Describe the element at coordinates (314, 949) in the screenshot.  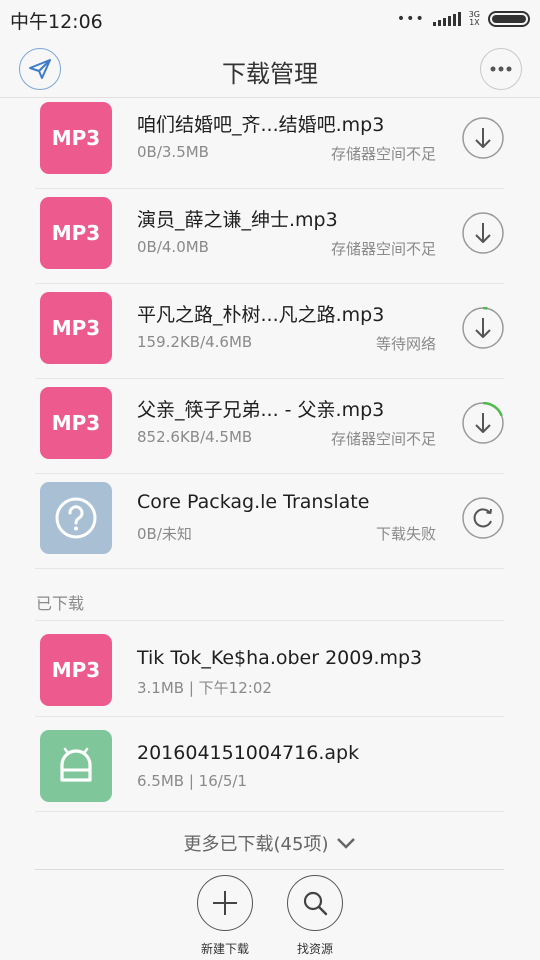
I see `find-resources-label: 找资源` at that location.